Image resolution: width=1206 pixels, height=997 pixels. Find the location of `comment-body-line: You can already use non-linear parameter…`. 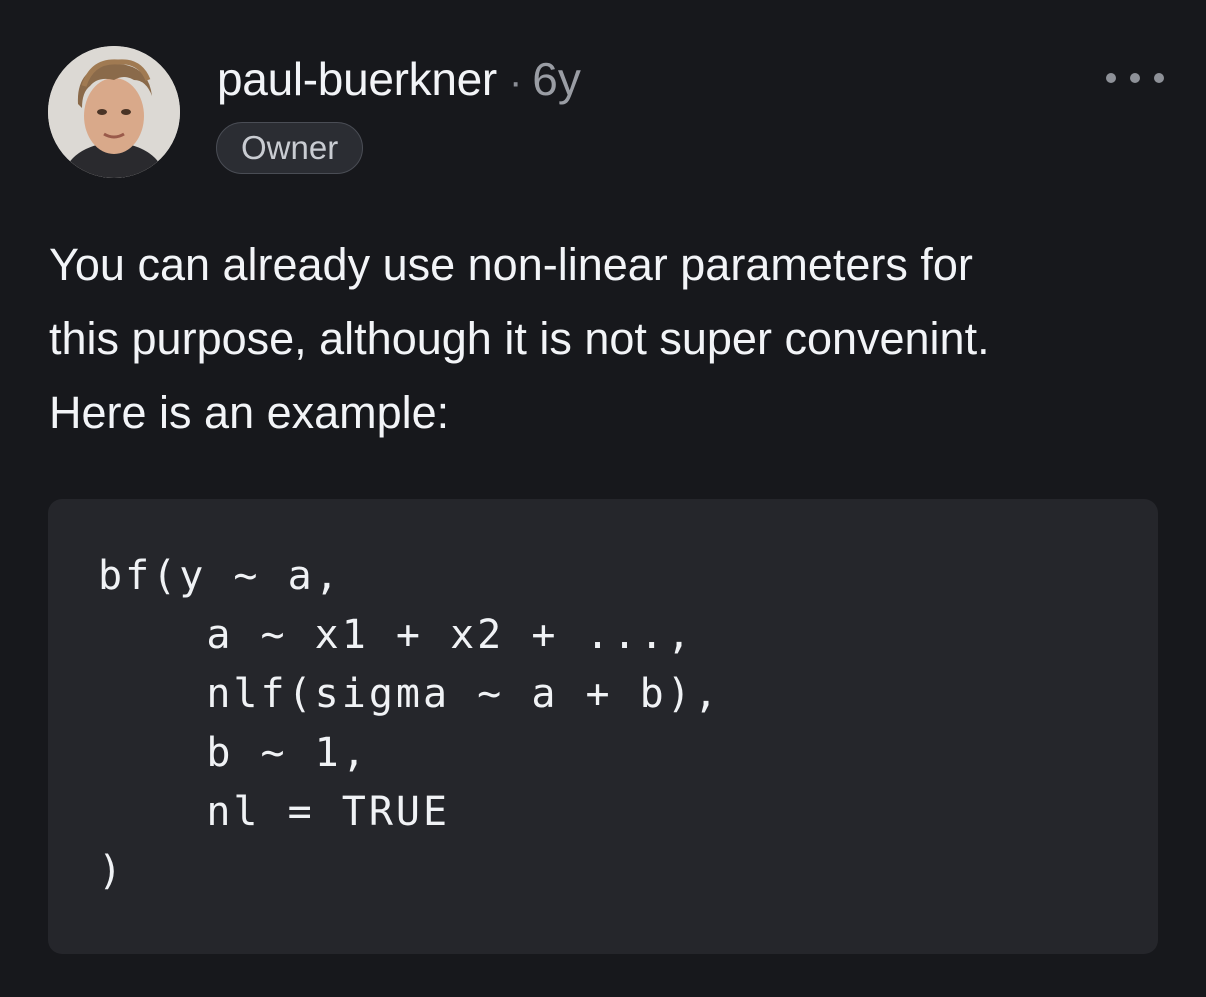

comment-body-line: You can already use non-linear parameter… is located at coordinates (511, 264).